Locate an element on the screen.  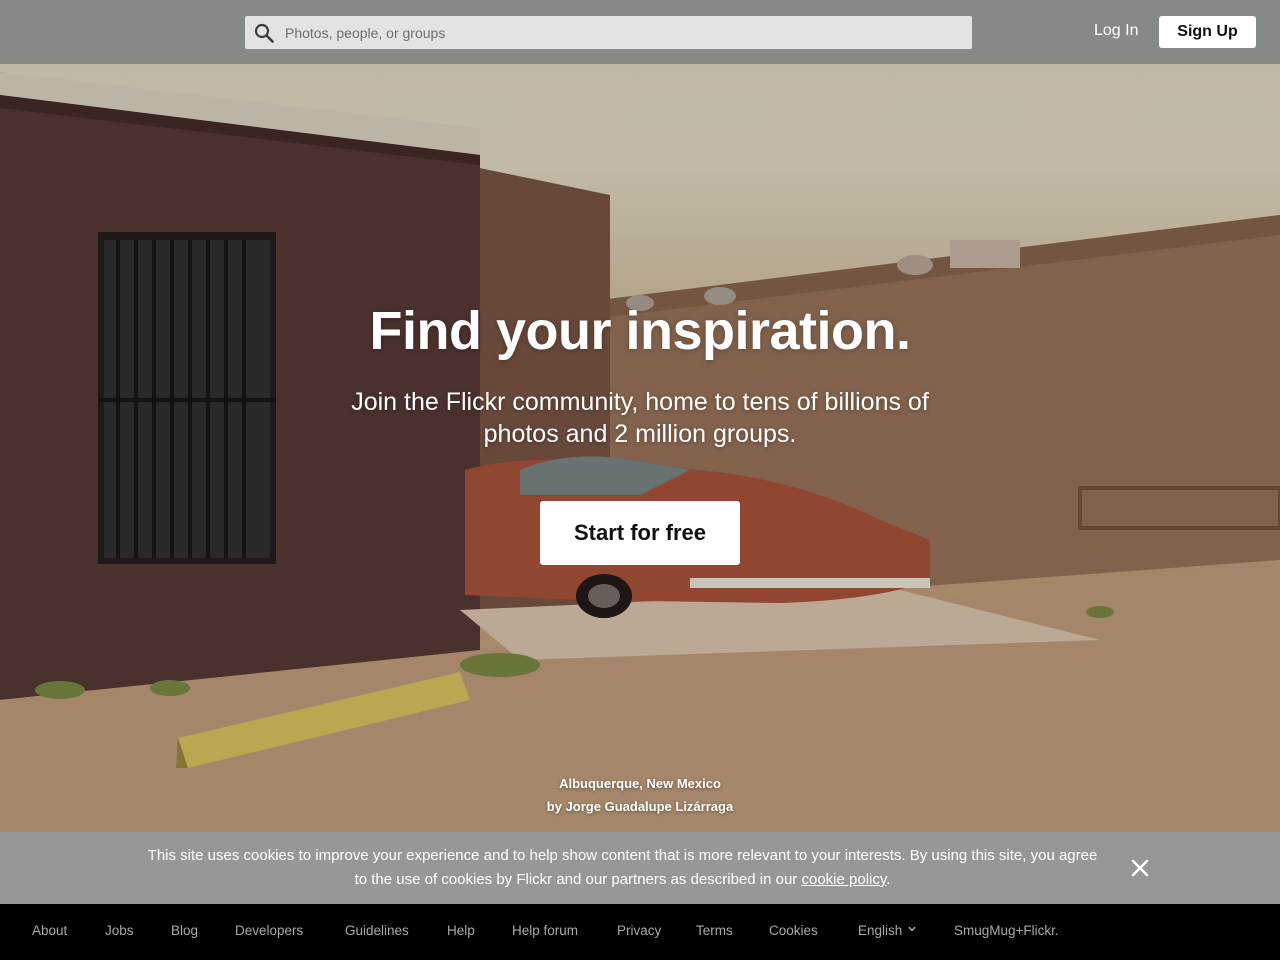
cookie-message-suffix: . is located at coordinates (888, 879).